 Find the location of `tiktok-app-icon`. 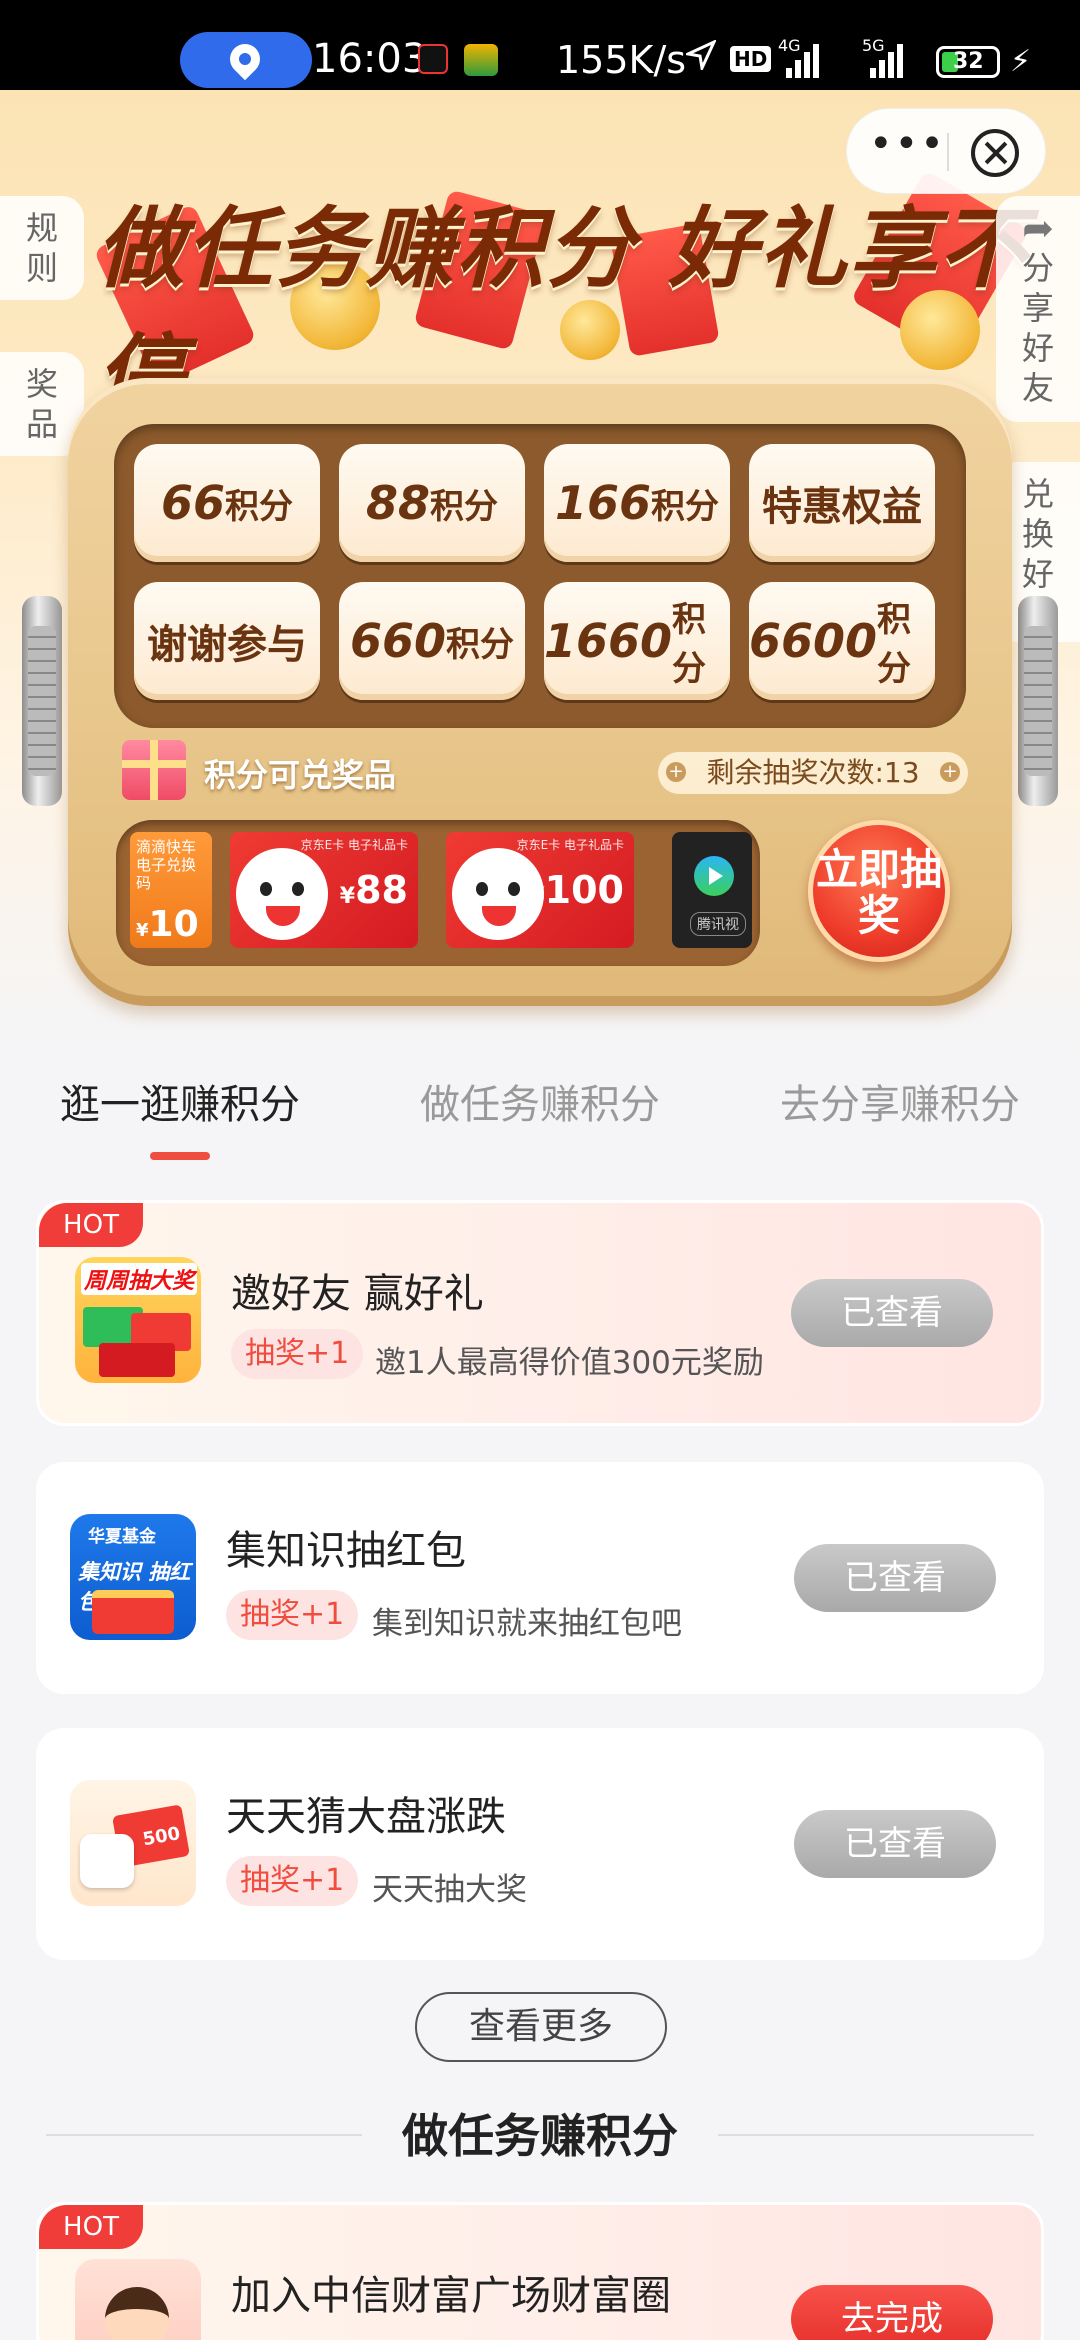

tiktok-app-icon is located at coordinates (433, 59).